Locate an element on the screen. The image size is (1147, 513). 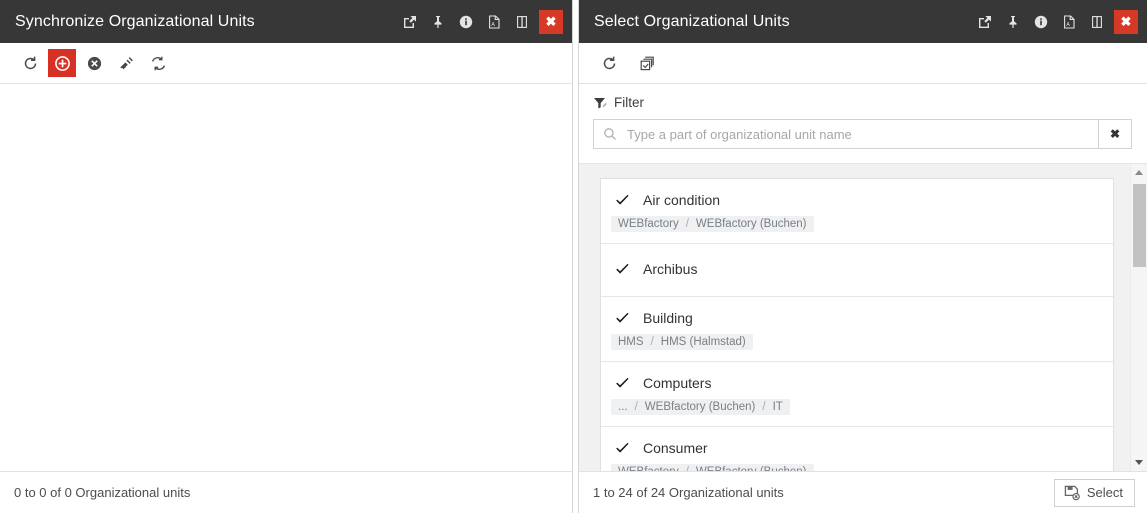
right-titlebar: Select Organizational Units A ✖ is located at coordinates (863, 21).